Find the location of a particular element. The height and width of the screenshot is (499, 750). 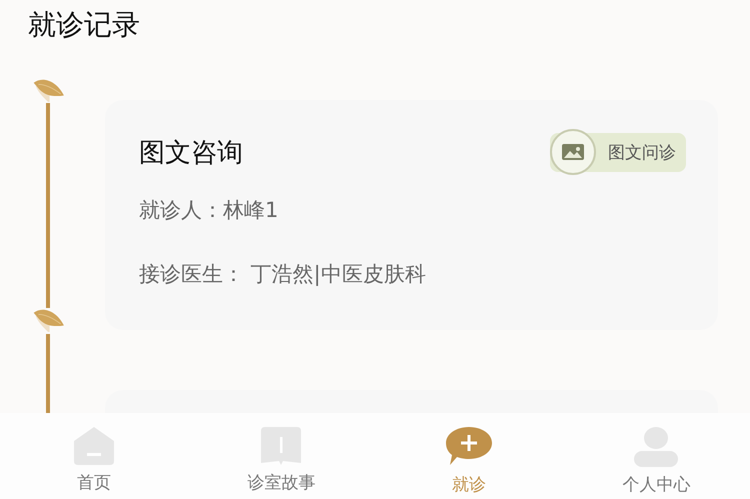

record-title: 图文咨询 is located at coordinates (191, 153).